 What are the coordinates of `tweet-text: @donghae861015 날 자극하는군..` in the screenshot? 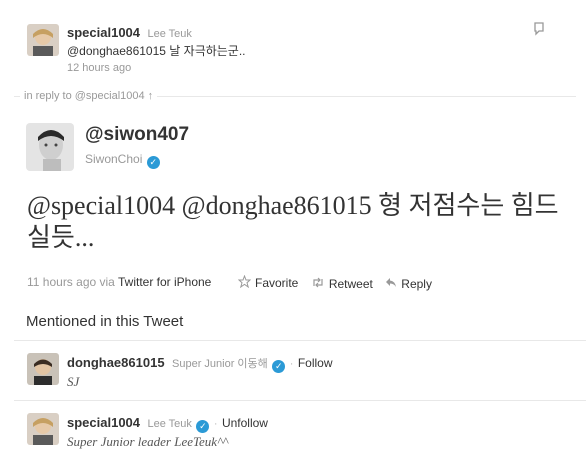 It's located at (156, 51).